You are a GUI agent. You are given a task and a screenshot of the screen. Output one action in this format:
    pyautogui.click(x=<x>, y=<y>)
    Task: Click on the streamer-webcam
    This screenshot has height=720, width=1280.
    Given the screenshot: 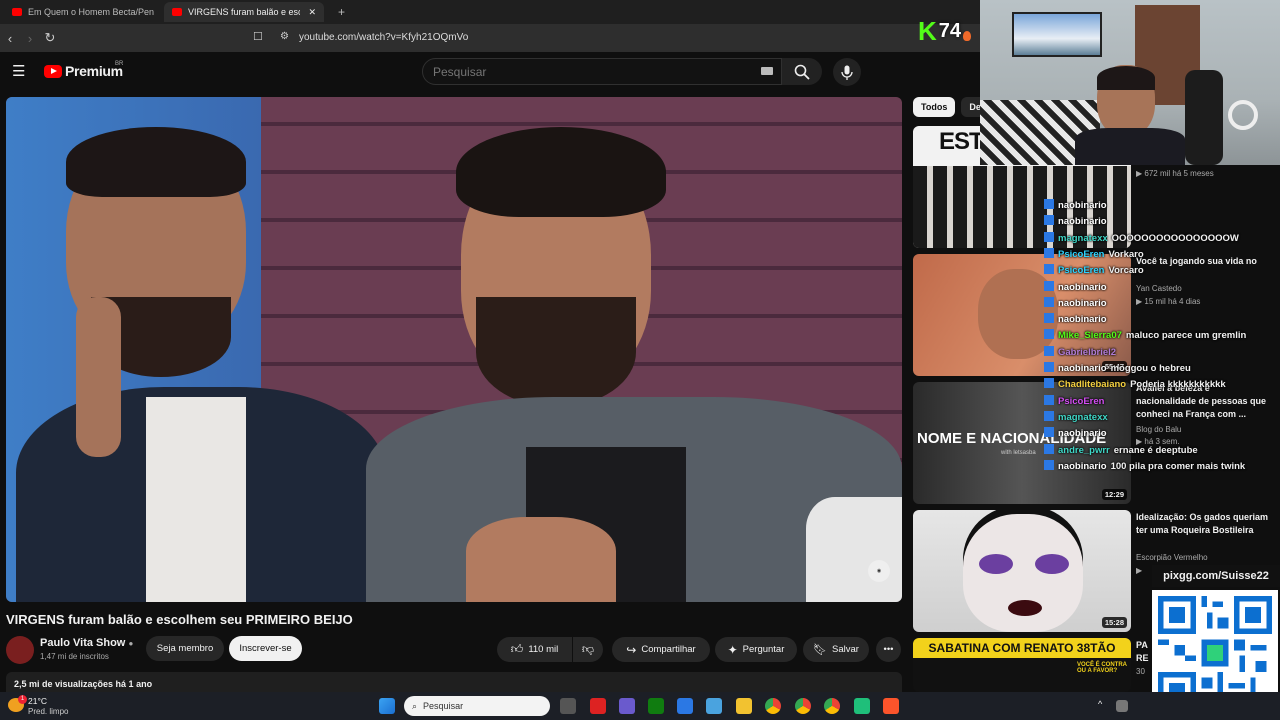 What is the action you would take?
    pyautogui.click(x=1130, y=82)
    